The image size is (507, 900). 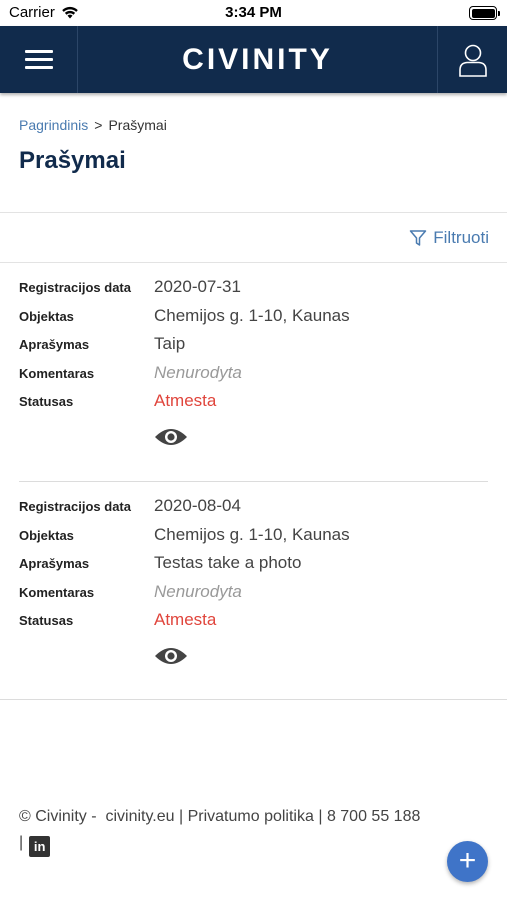 I want to click on user-button, so click(x=472, y=59).